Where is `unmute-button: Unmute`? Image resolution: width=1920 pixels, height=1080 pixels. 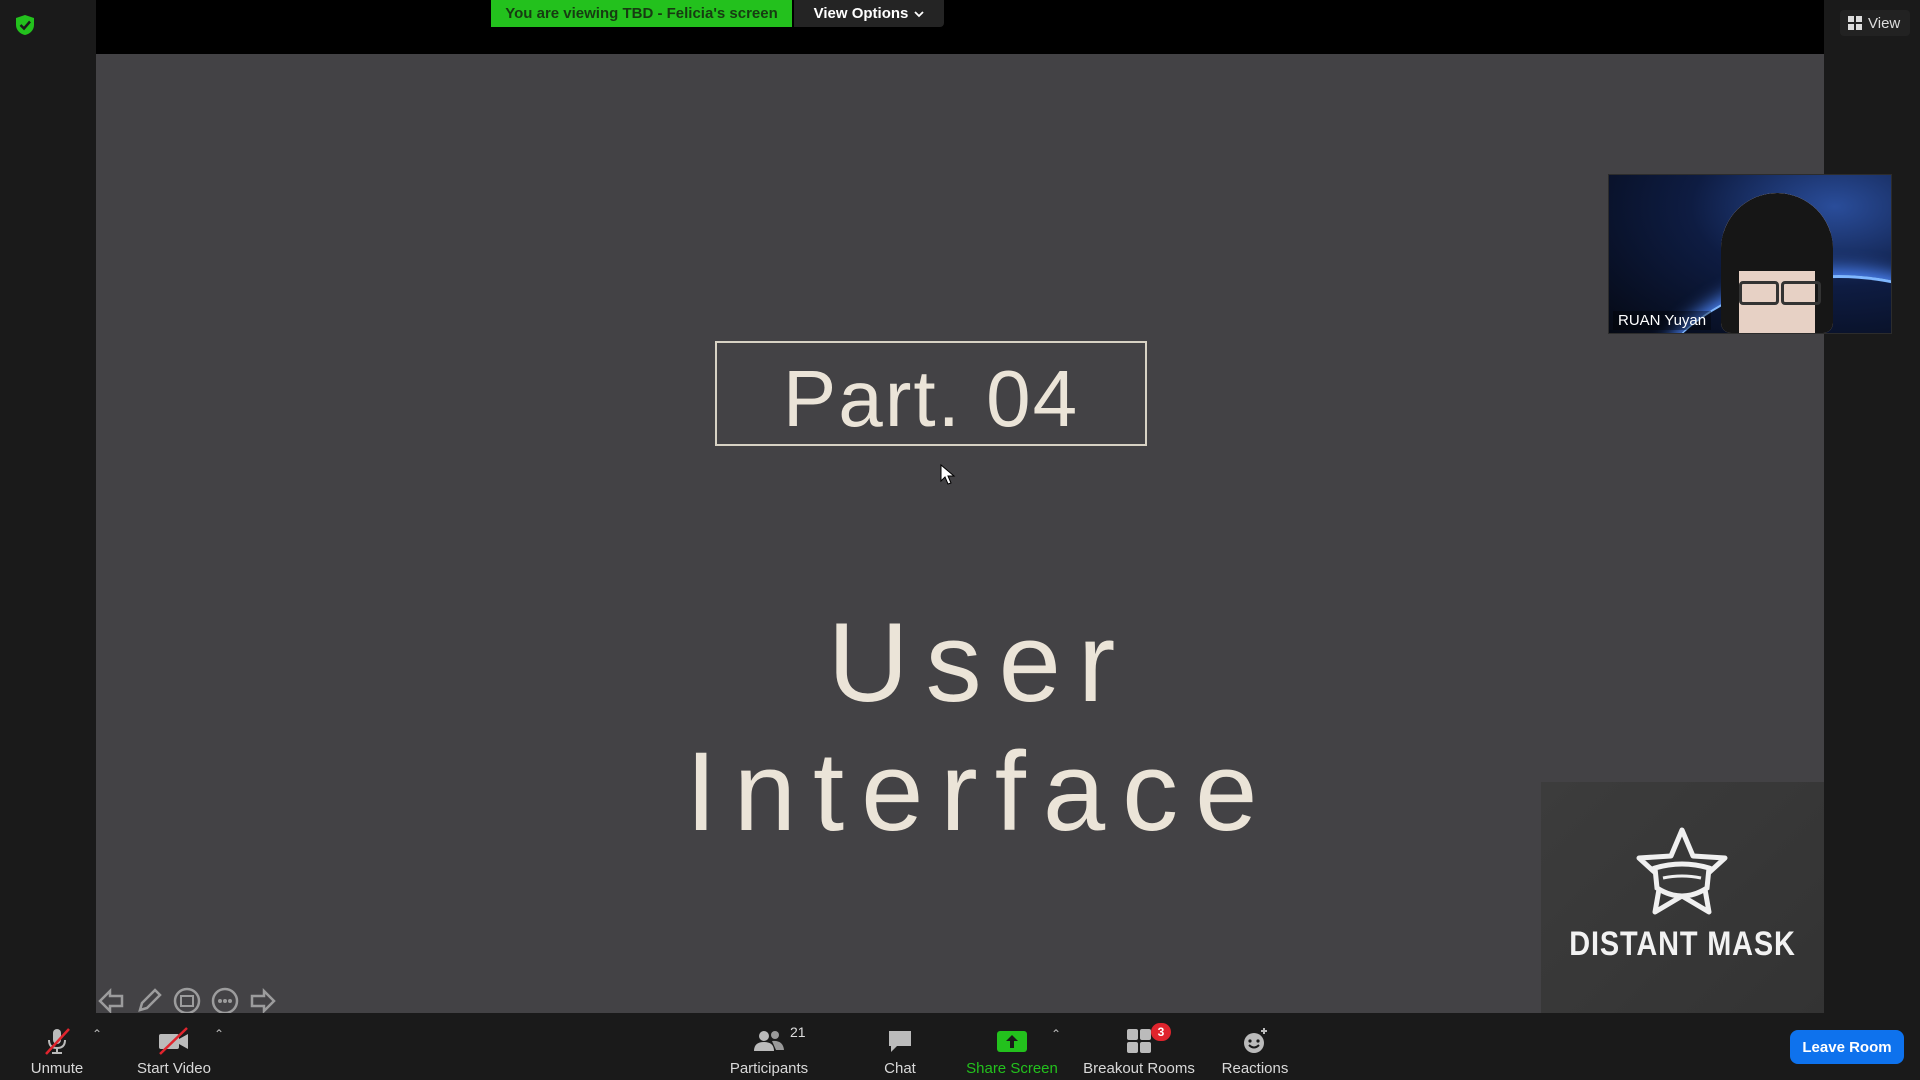 unmute-button: Unmute is located at coordinates (57, 1048).